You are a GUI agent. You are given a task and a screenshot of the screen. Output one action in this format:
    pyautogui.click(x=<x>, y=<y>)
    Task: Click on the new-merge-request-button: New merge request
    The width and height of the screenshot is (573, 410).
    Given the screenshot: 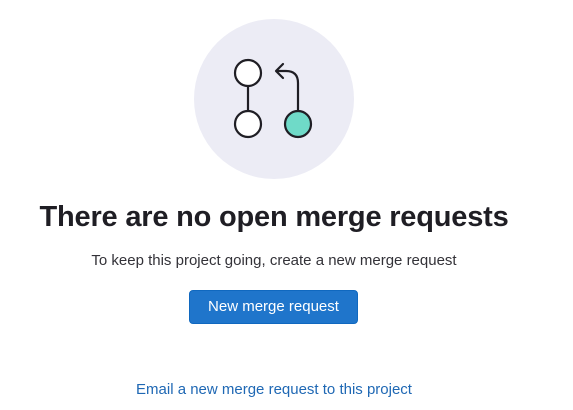 What is the action you would take?
    pyautogui.click(x=273, y=307)
    